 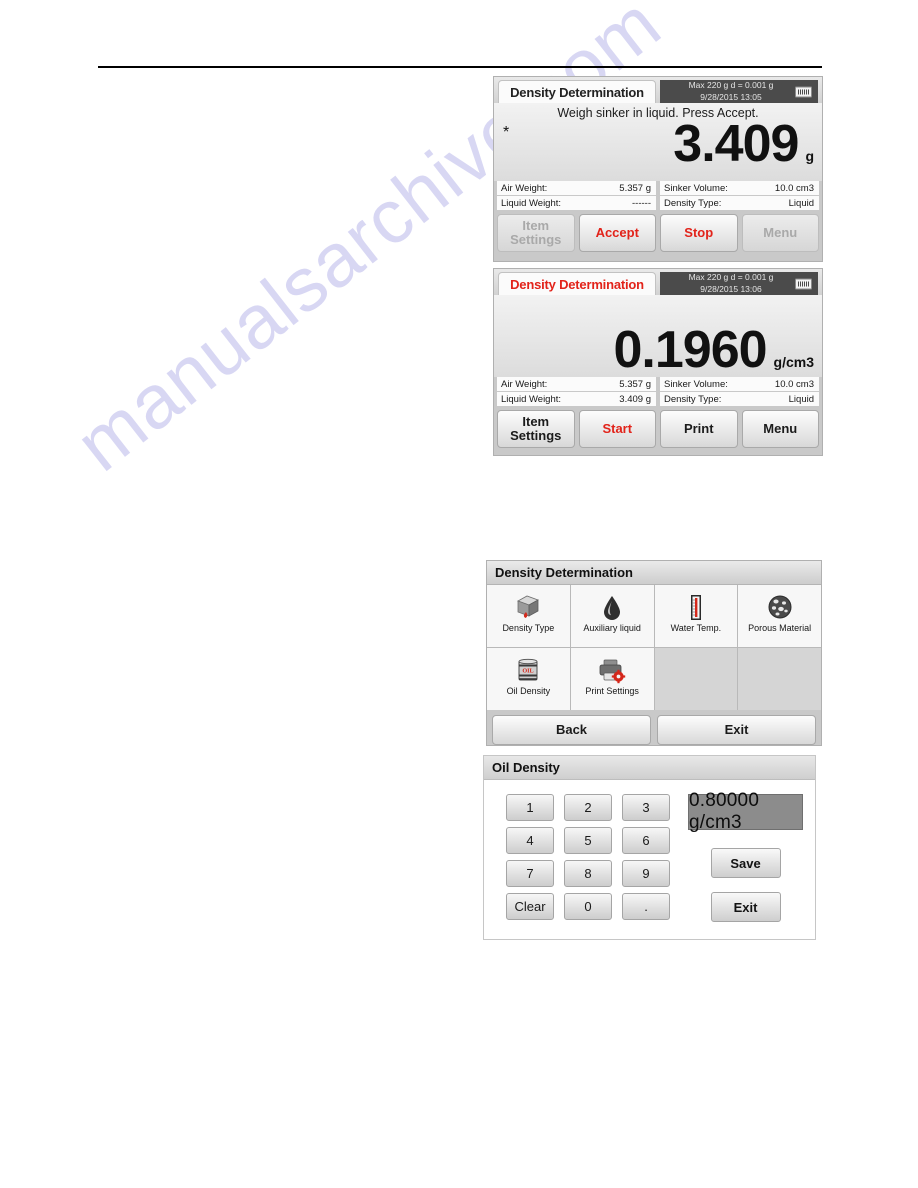 I want to click on screen2-app-tab: Density Determination, so click(x=577, y=283).